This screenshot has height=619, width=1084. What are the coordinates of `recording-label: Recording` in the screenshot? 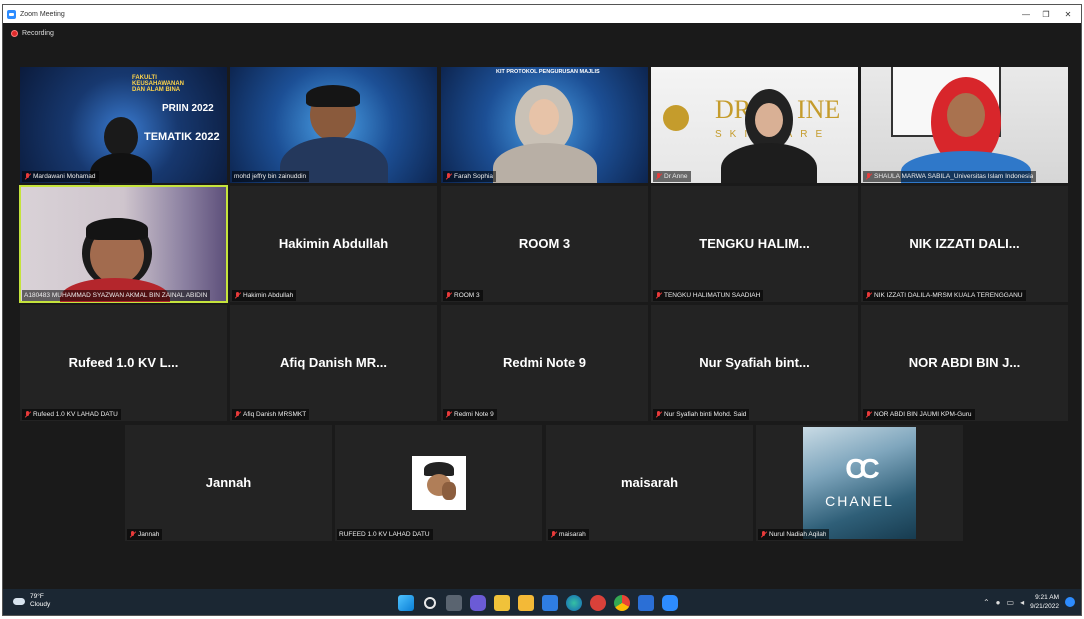 It's located at (38, 33).